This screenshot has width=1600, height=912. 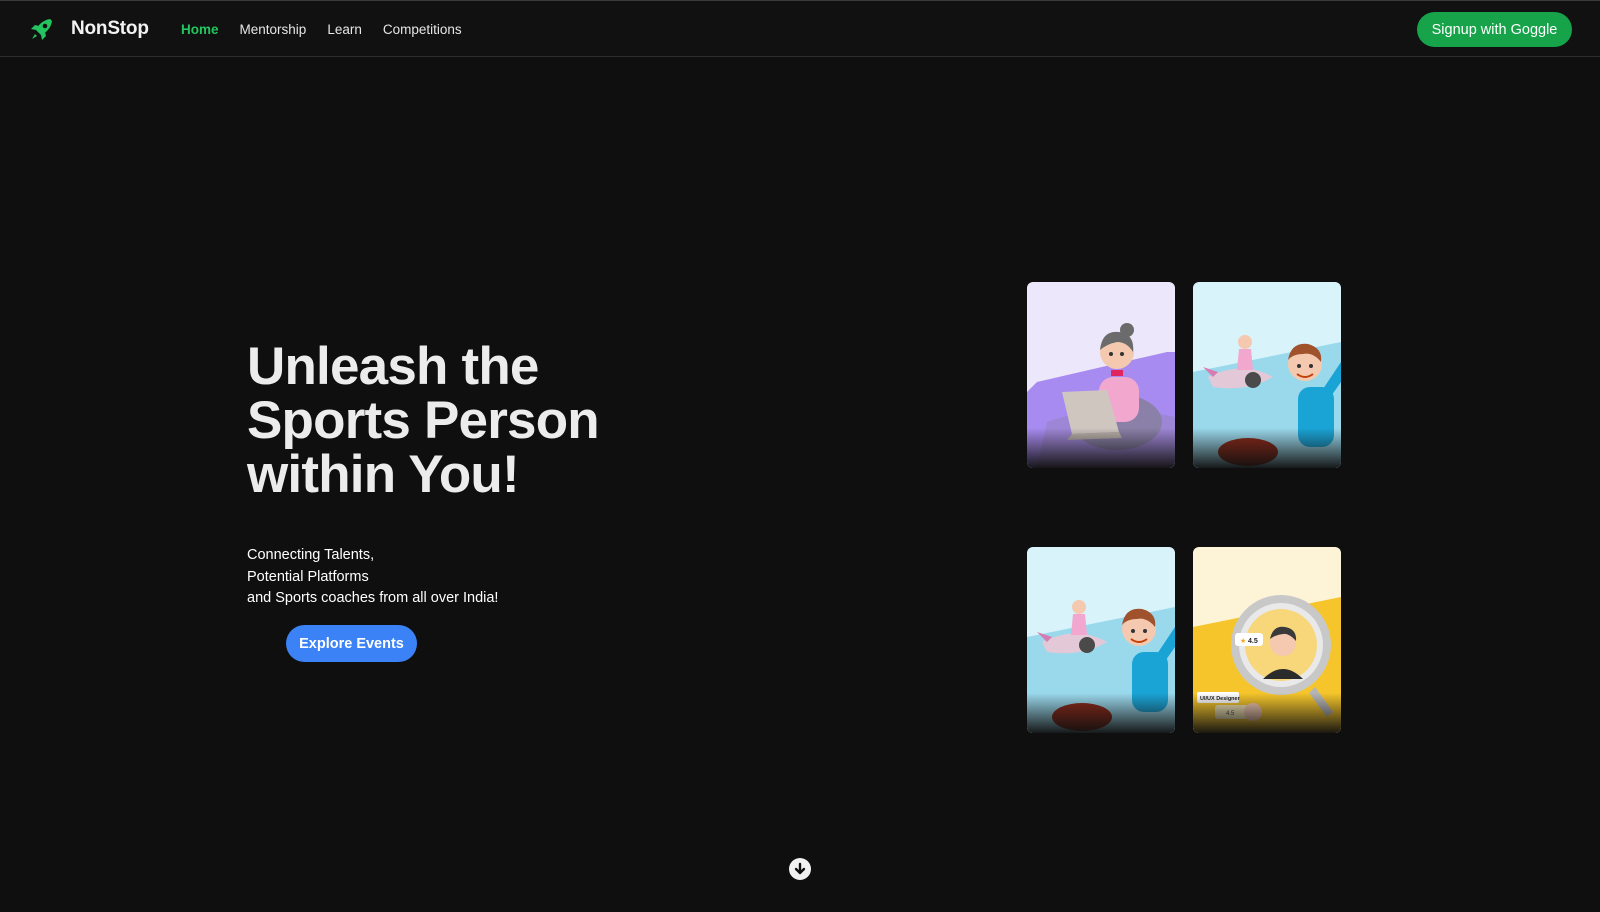 What do you see at coordinates (42, 29) in the screenshot?
I see `rocket-icon` at bounding box center [42, 29].